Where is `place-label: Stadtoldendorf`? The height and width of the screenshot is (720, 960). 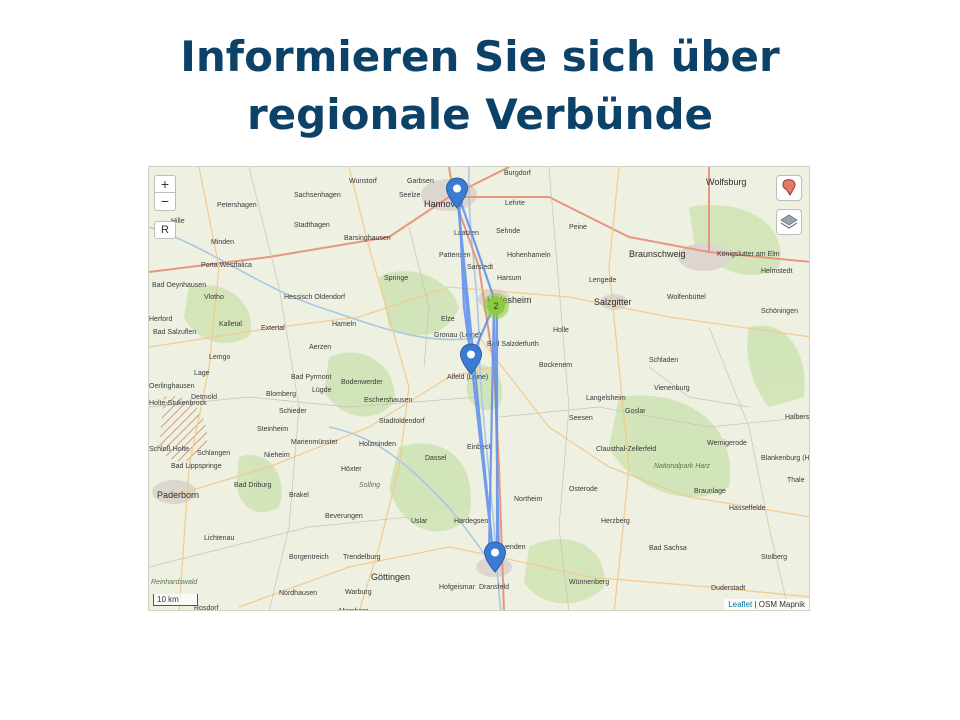 place-label: Stadtoldendorf is located at coordinates (402, 421).